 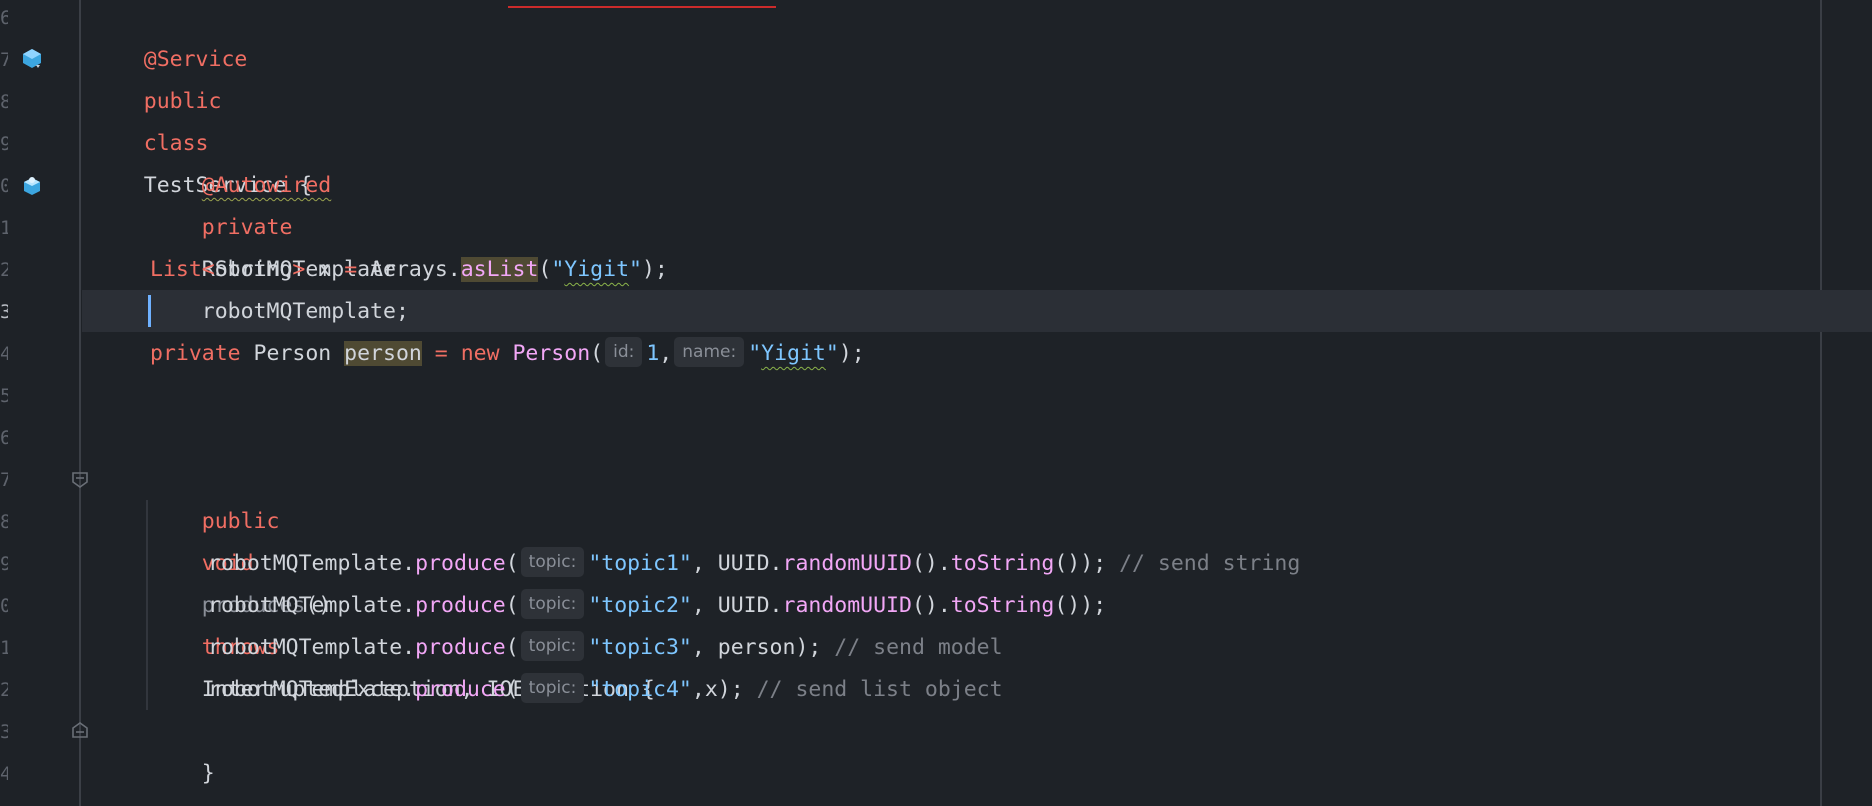 What do you see at coordinates (208, 773) in the screenshot?
I see `closing-brace: }` at bounding box center [208, 773].